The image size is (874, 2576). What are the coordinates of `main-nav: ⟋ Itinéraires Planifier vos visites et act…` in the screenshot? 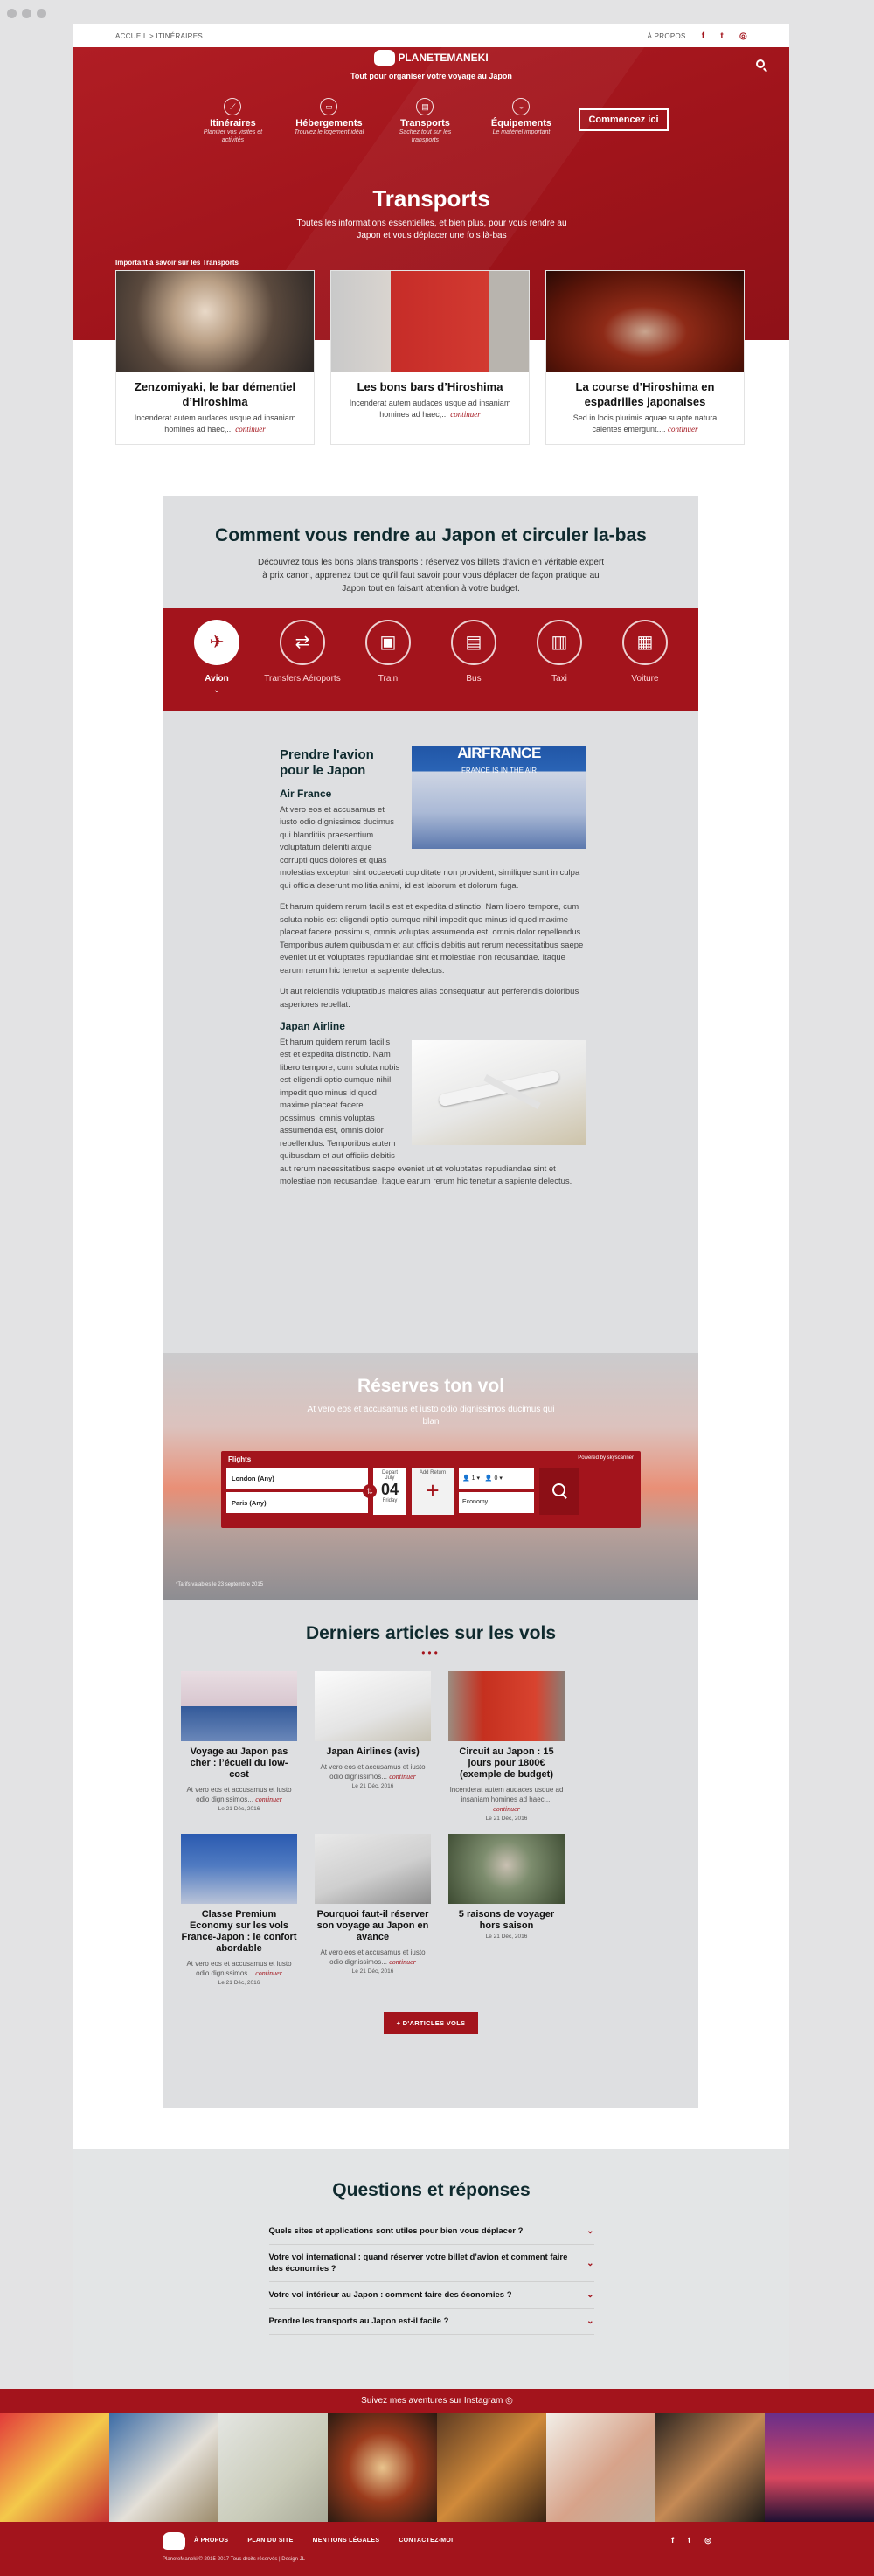 It's located at (431, 121).